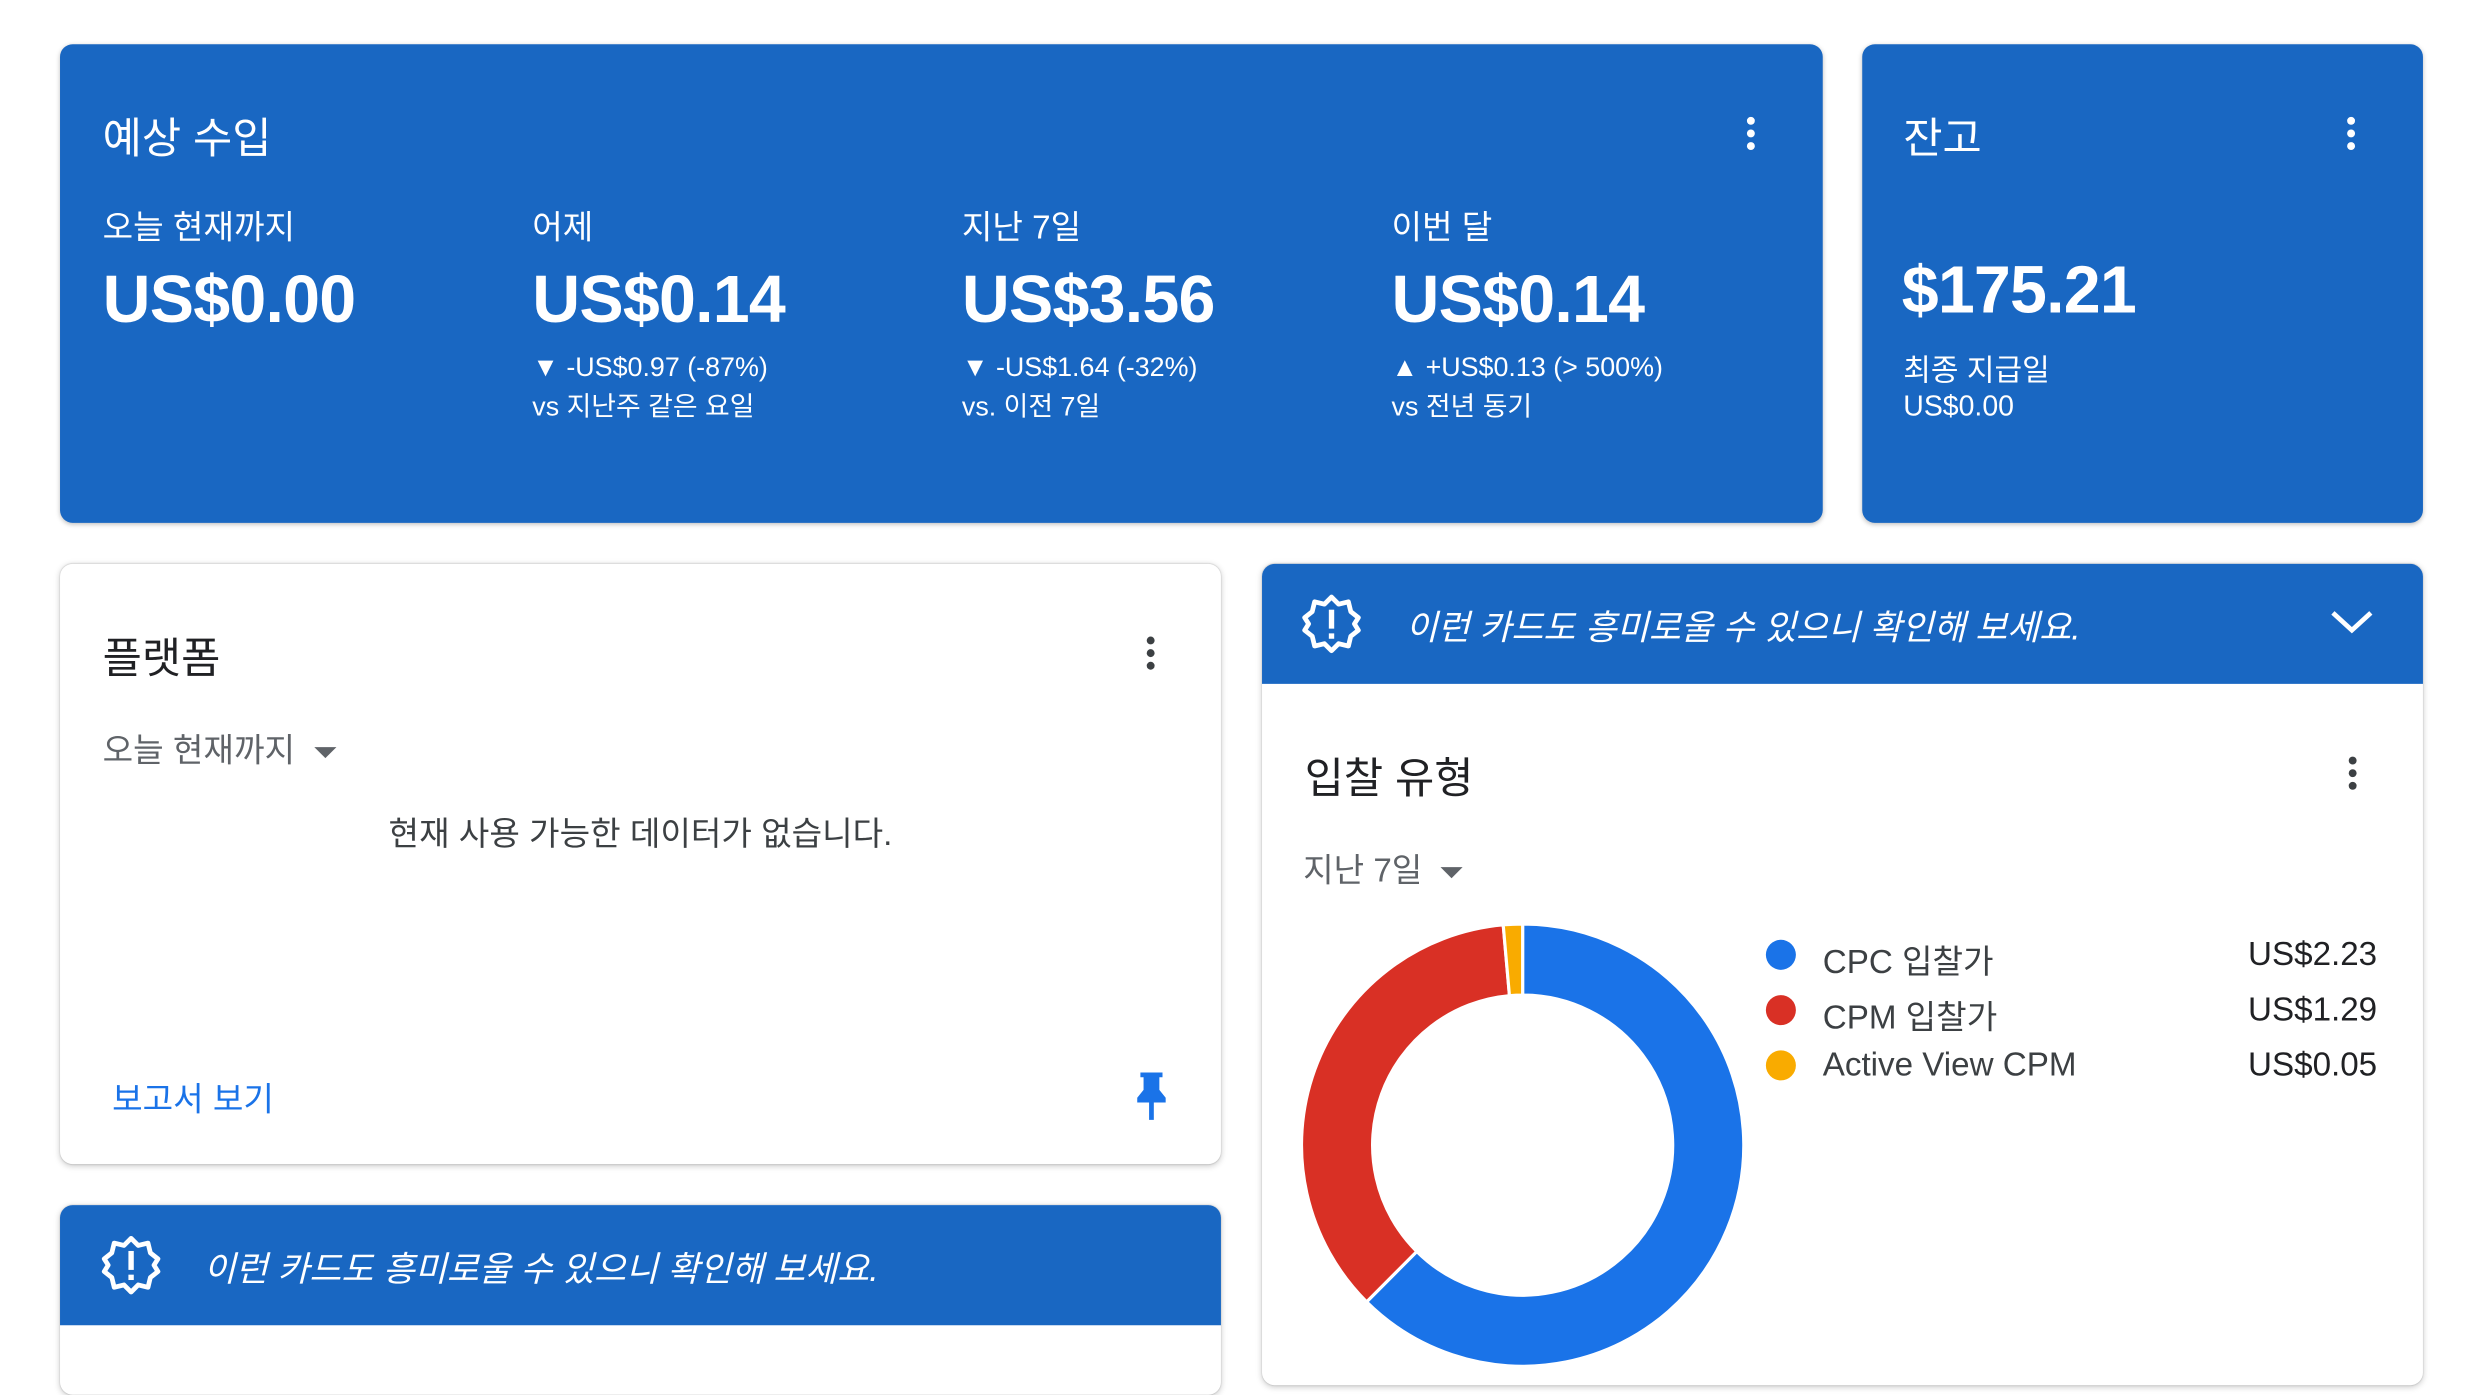  What do you see at coordinates (1949, 1065) in the screenshot?
I see `legend-label: Active View CPM` at bounding box center [1949, 1065].